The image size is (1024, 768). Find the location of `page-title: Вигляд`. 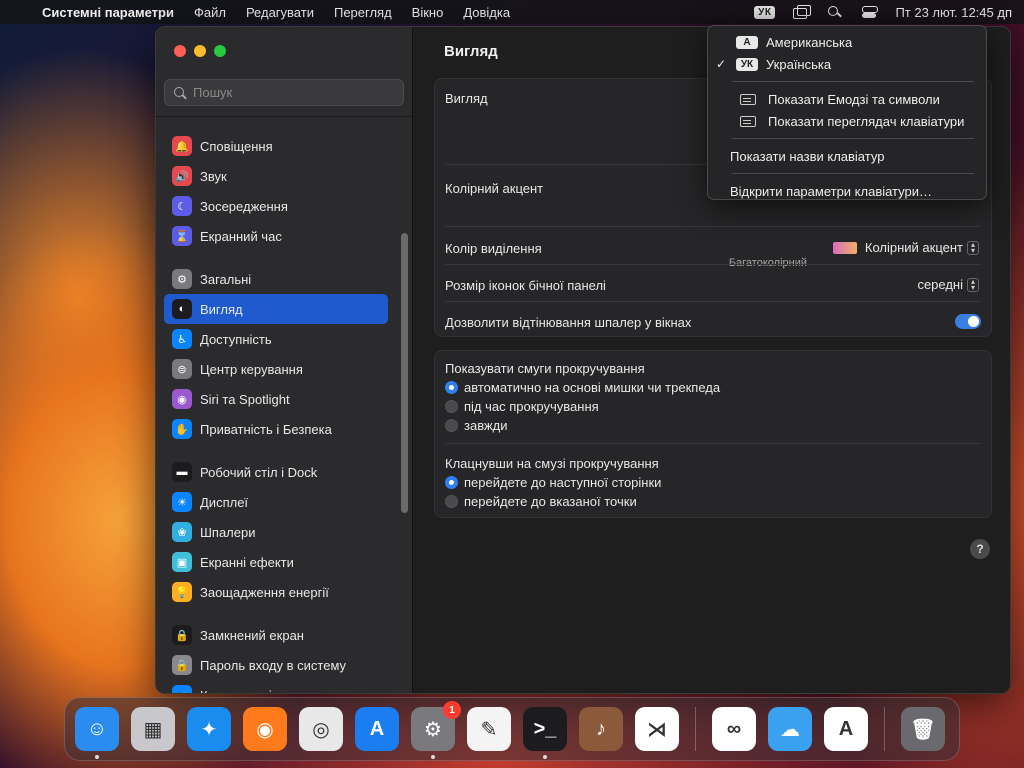

page-title: Вигляд is located at coordinates (471, 51).